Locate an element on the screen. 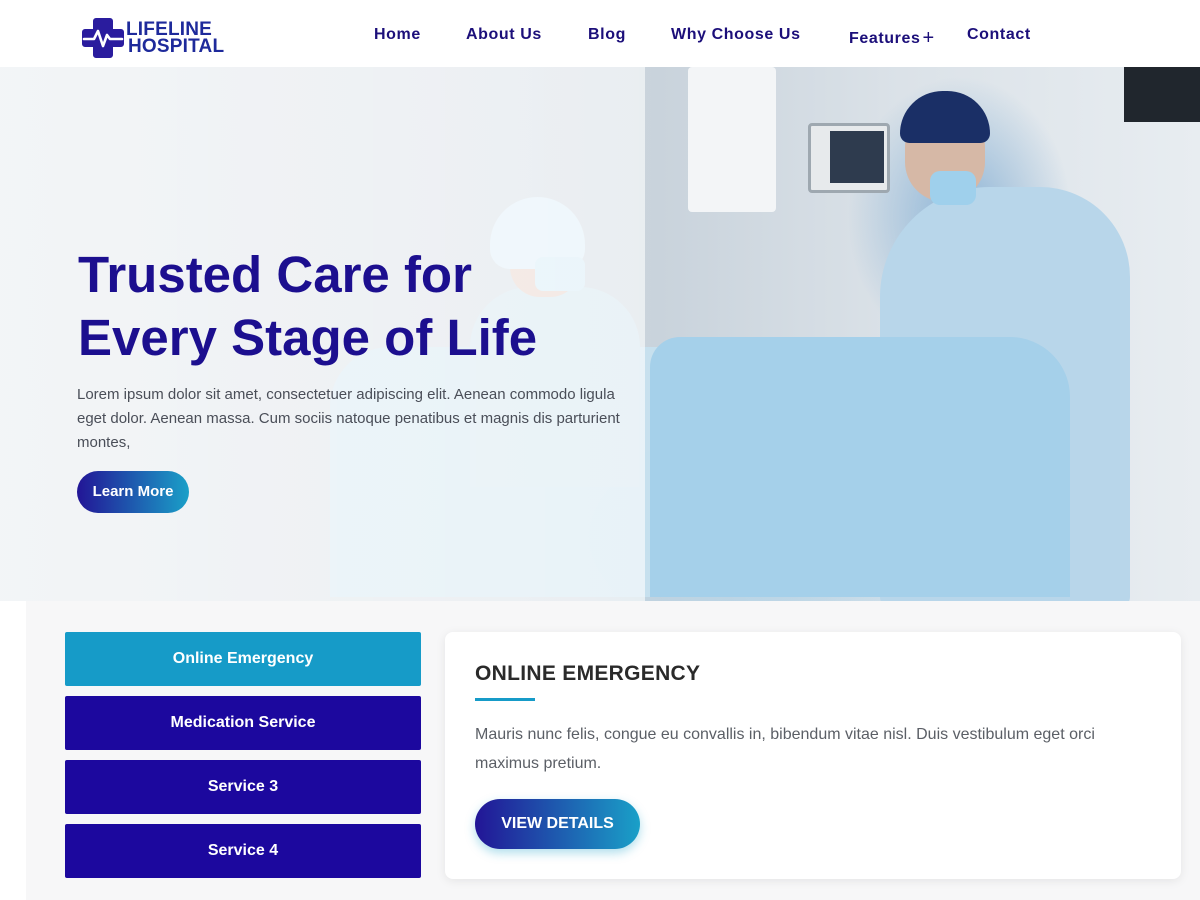 The width and height of the screenshot is (1200, 900). nav-features: Features + is located at coordinates (892, 37).